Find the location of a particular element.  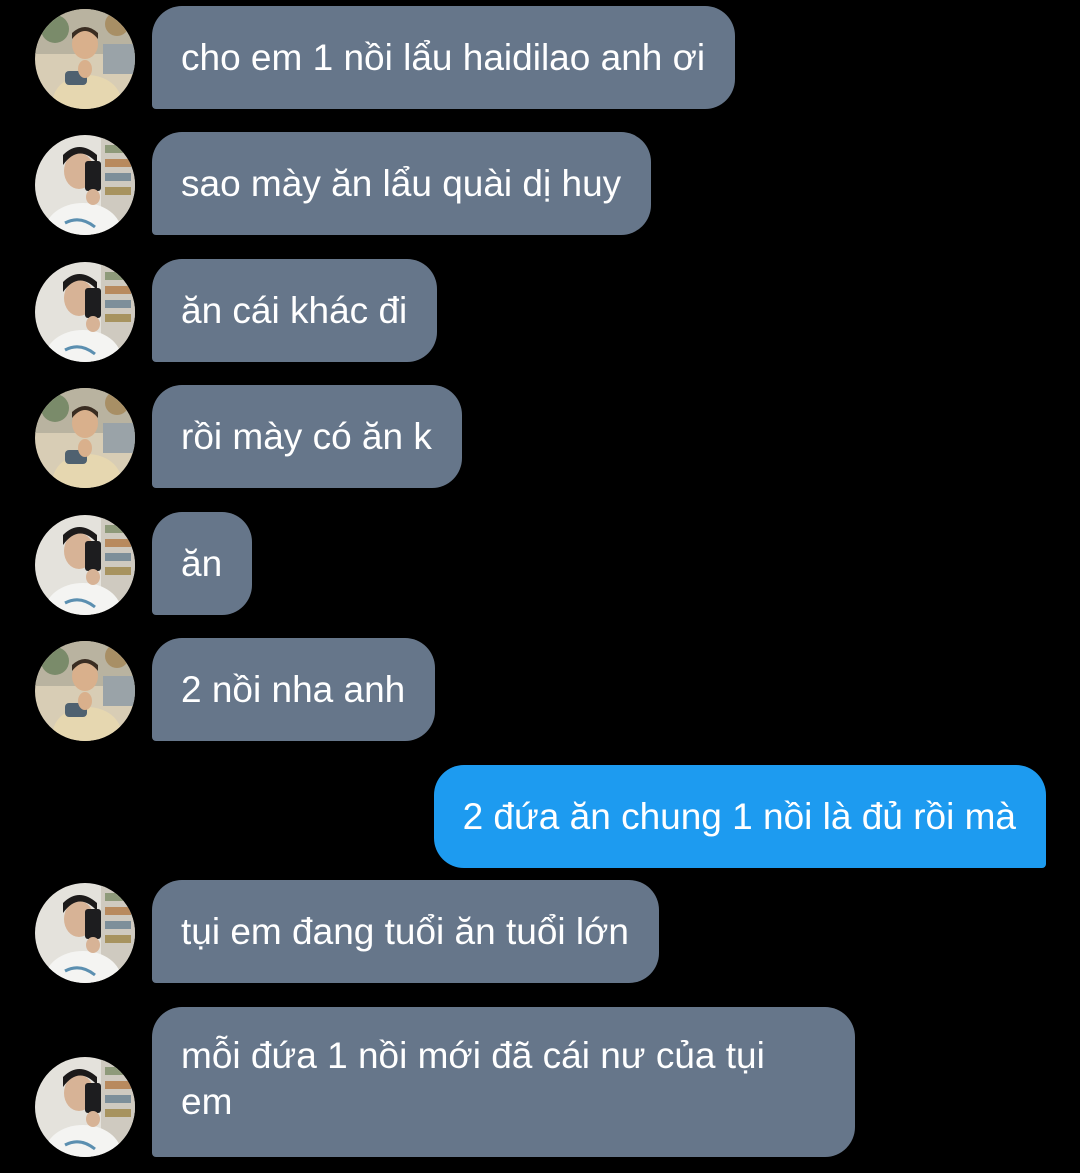

outgoing-message-bubble: 2 đứa ăn chung 1 nồi là đủ rồi mà is located at coordinates (739, 816).